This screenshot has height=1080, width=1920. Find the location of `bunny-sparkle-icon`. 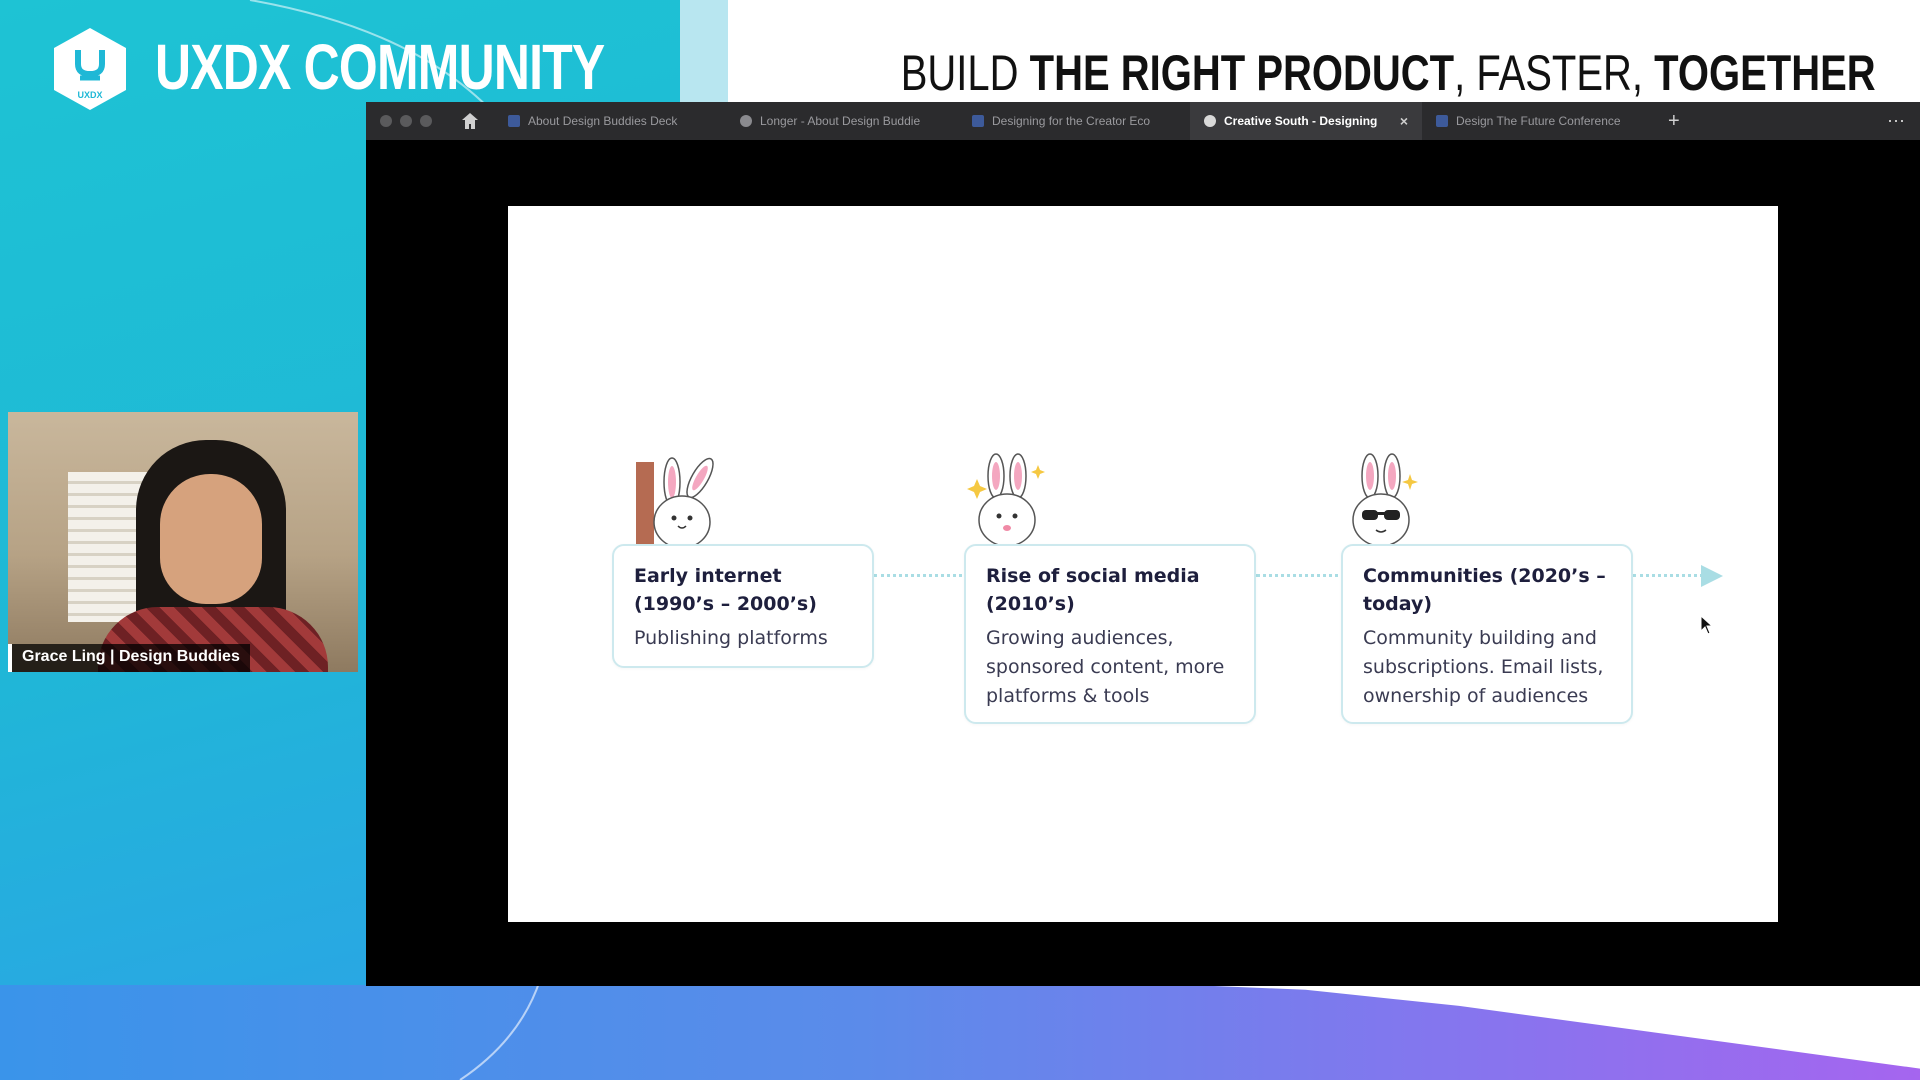

bunny-sparkle-icon is located at coordinates (1006, 500).